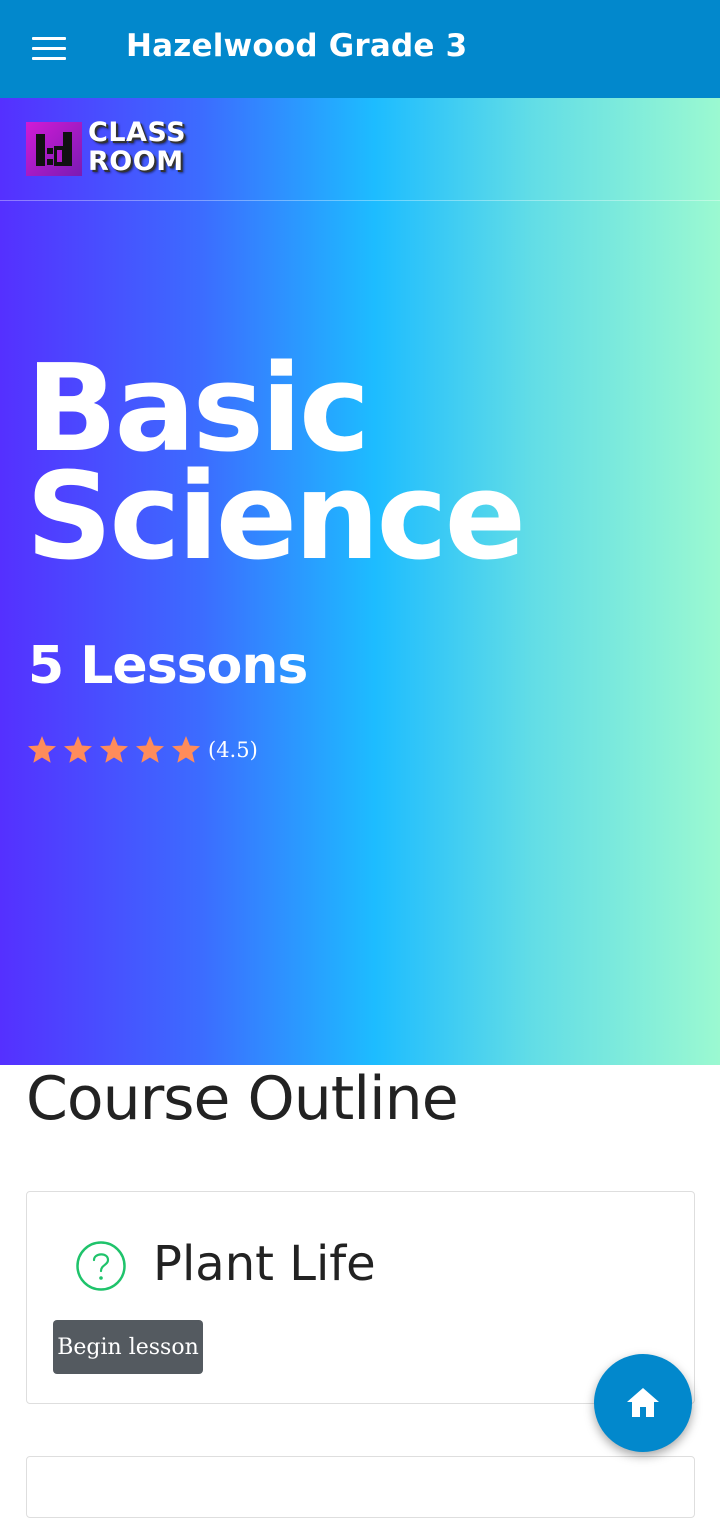 Image resolution: width=720 pixels, height=1518 pixels. What do you see at coordinates (360, 149) in the screenshot?
I see `logo-bar: CLASS ROOM` at bounding box center [360, 149].